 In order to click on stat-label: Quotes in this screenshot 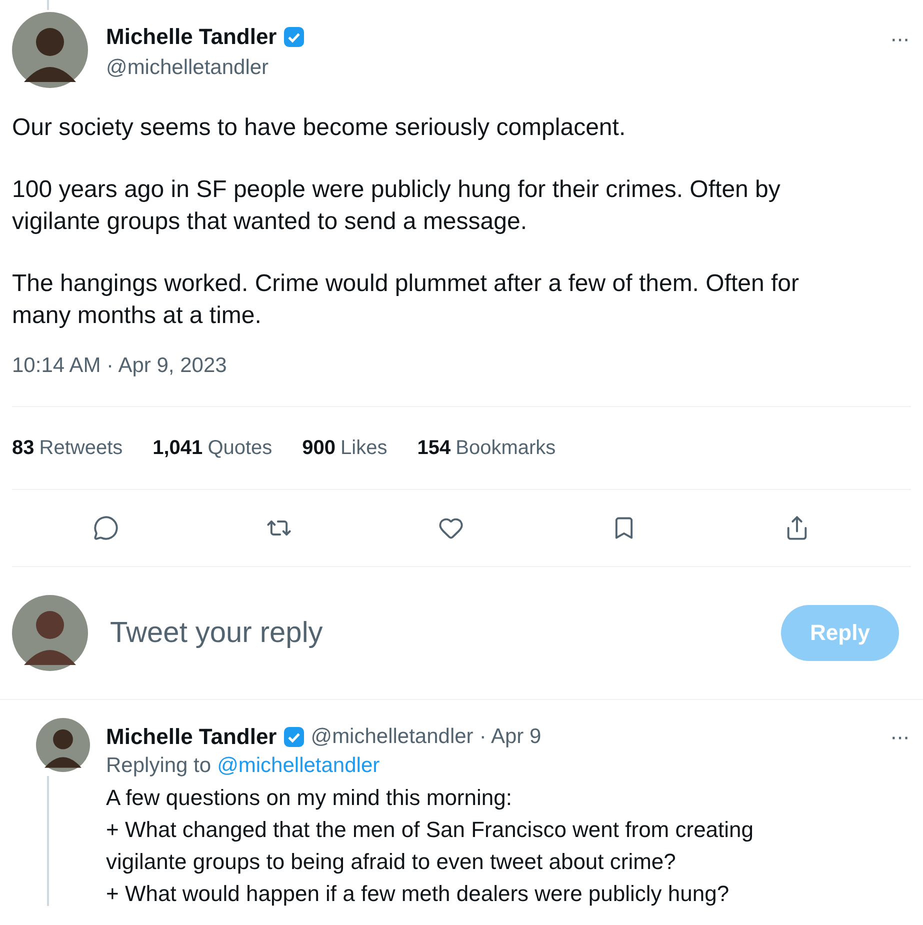, I will do `click(240, 448)`.